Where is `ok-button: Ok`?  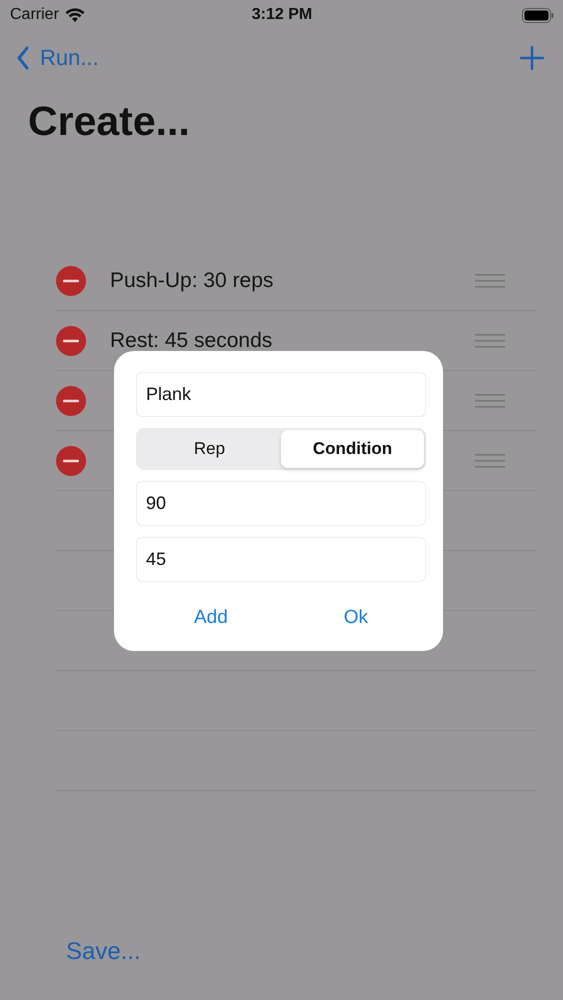
ok-button: Ok is located at coordinates (356, 618).